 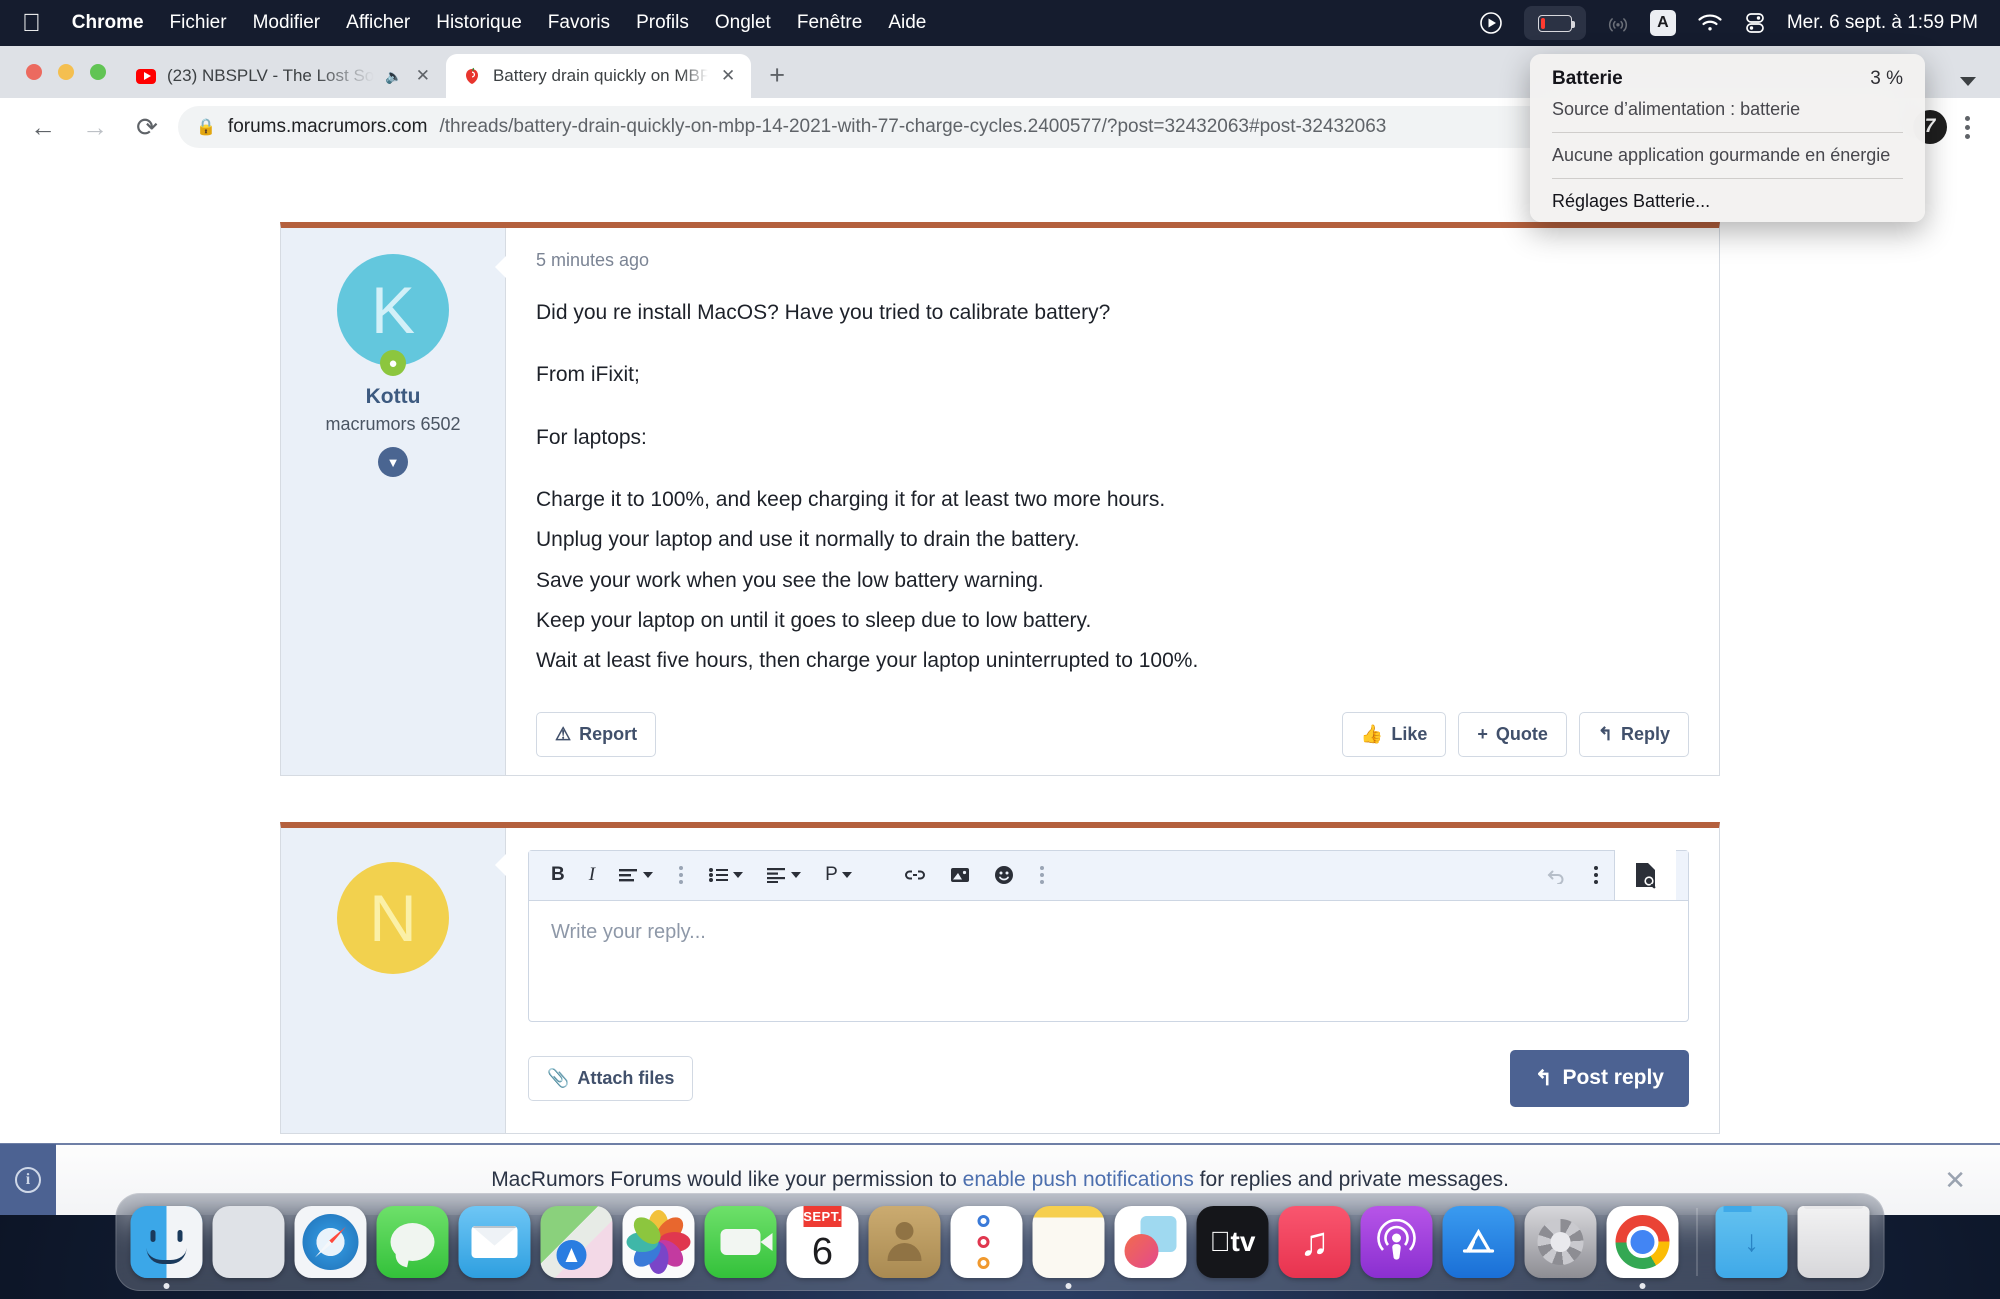 What do you see at coordinates (1150, 1242) in the screenshot?
I see `dock-item-keynote: Keynote` at bounding box center [1150, 1242].